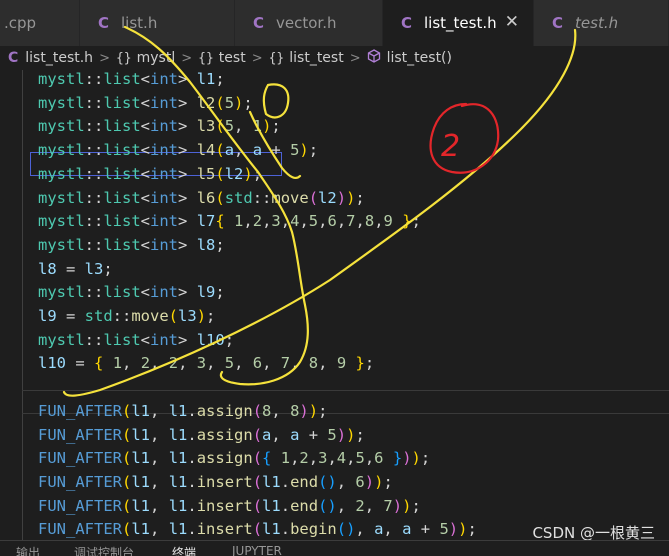  What do you see at coordinates (232, 58) in the screenshot?
I see `breadcrumb-item-test: test` at bounding box center [232, 58].